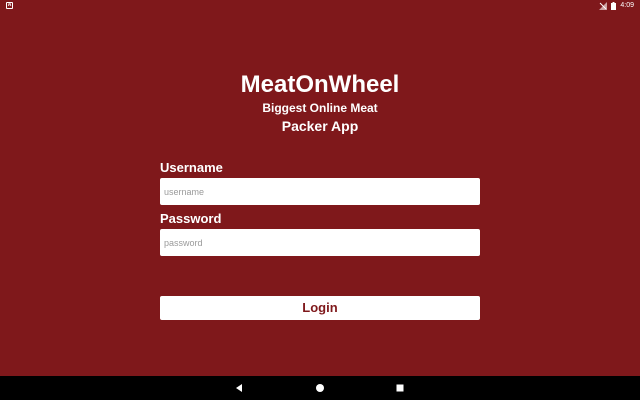 Image resolution: width=640 pixels, height=400 pixels. What do you see at coordinates (320, 108) in the screenshot?
I see `app-subtitle: Biggest Online Meat` at bounding box center [320, 108].